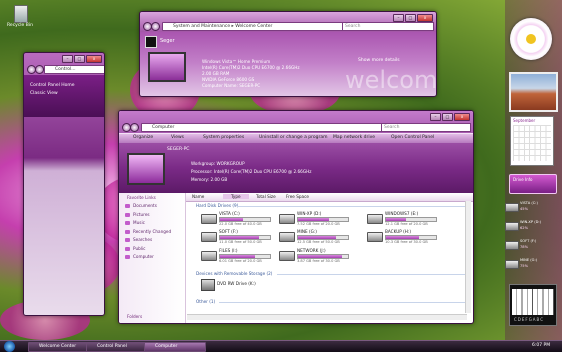 This screenshot has height=352, width=562. Describe the element at coordinates (139, 222) in the screenshot. I see `favorite-link: Music` at that location.